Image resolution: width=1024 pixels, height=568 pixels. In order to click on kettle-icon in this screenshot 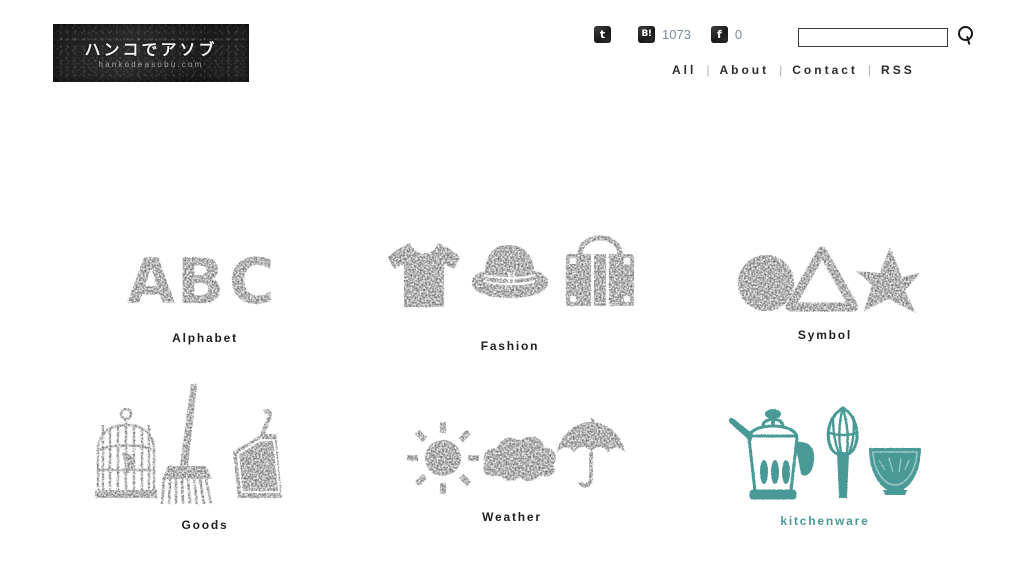, I will do `click(771, 454)`.